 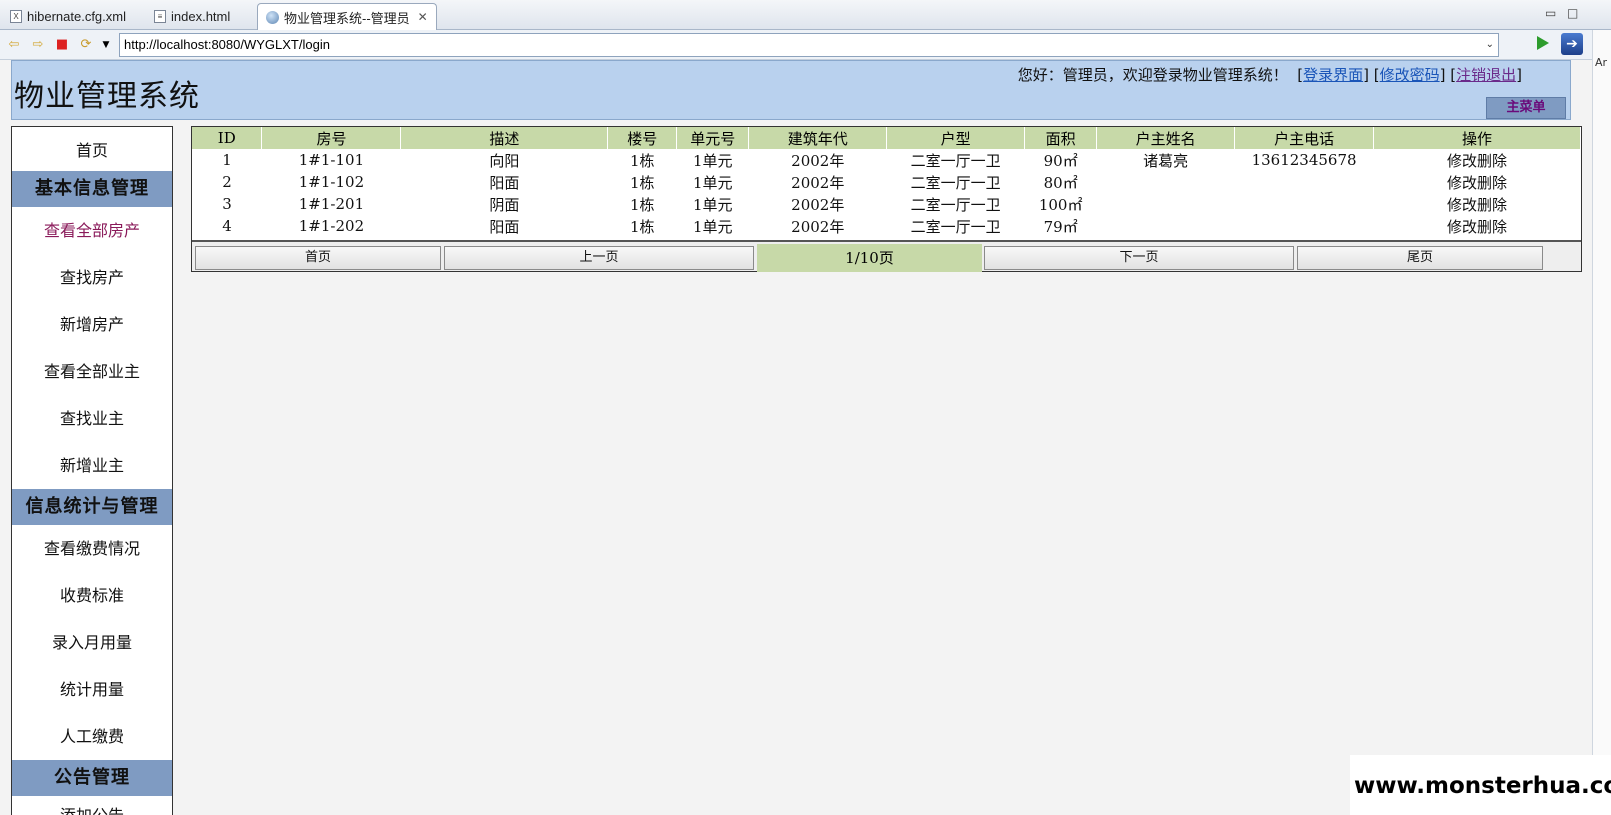 I want to click on column-header: 描述, so click(x=504, y=138).